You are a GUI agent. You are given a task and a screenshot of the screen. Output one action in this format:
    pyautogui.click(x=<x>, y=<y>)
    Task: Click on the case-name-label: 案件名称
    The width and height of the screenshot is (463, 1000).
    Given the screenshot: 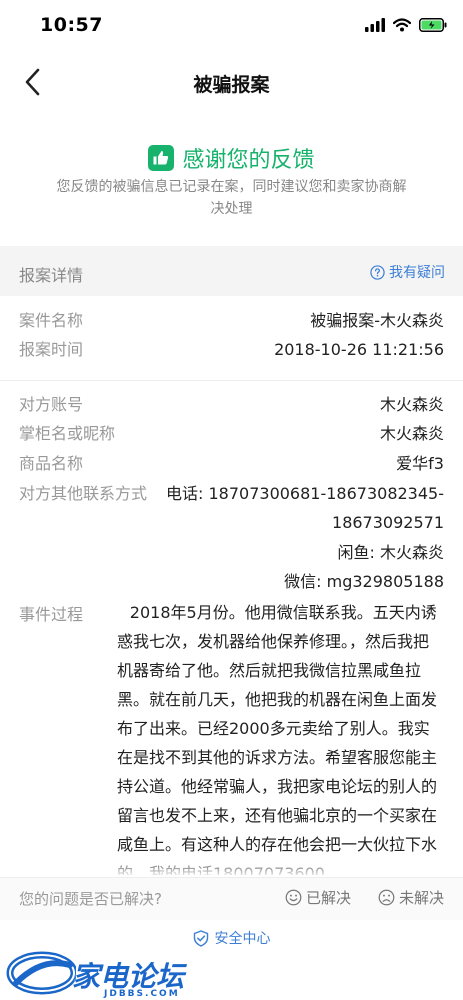 What is the action you would take?
    pyautogui.click(x=51, y=320)
    